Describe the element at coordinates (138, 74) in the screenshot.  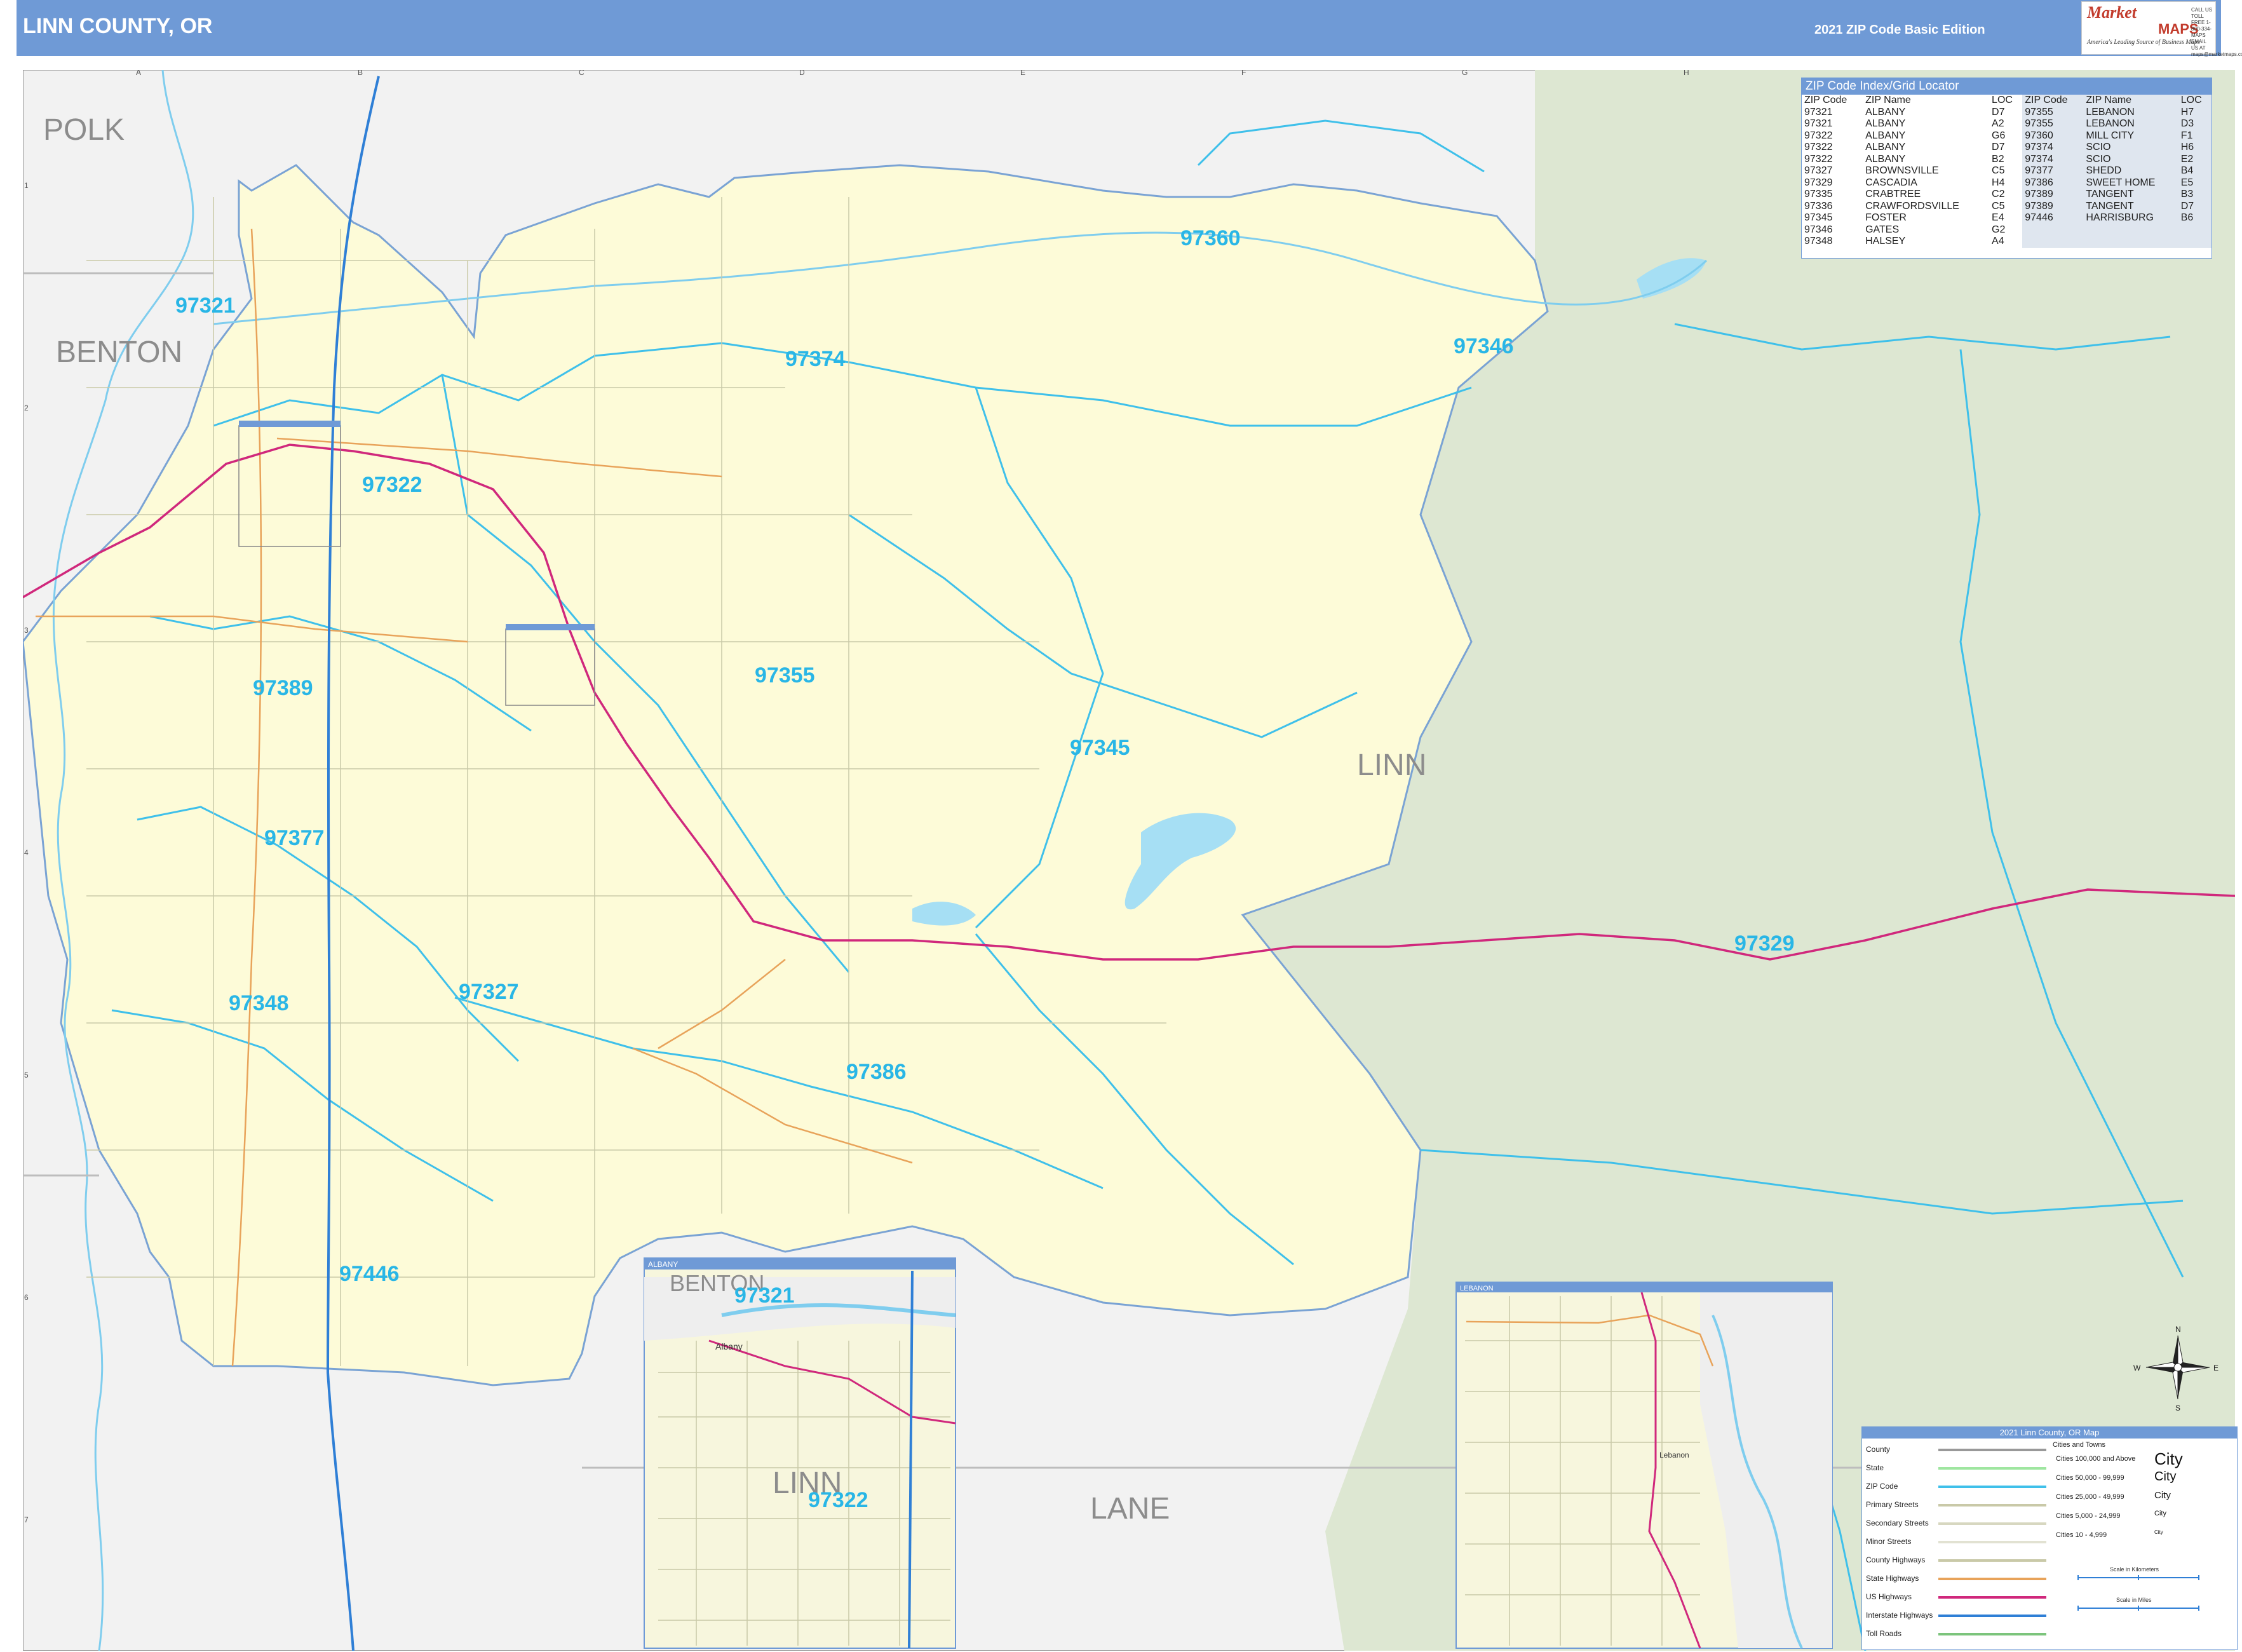
I see `grid-col: A` at that location.